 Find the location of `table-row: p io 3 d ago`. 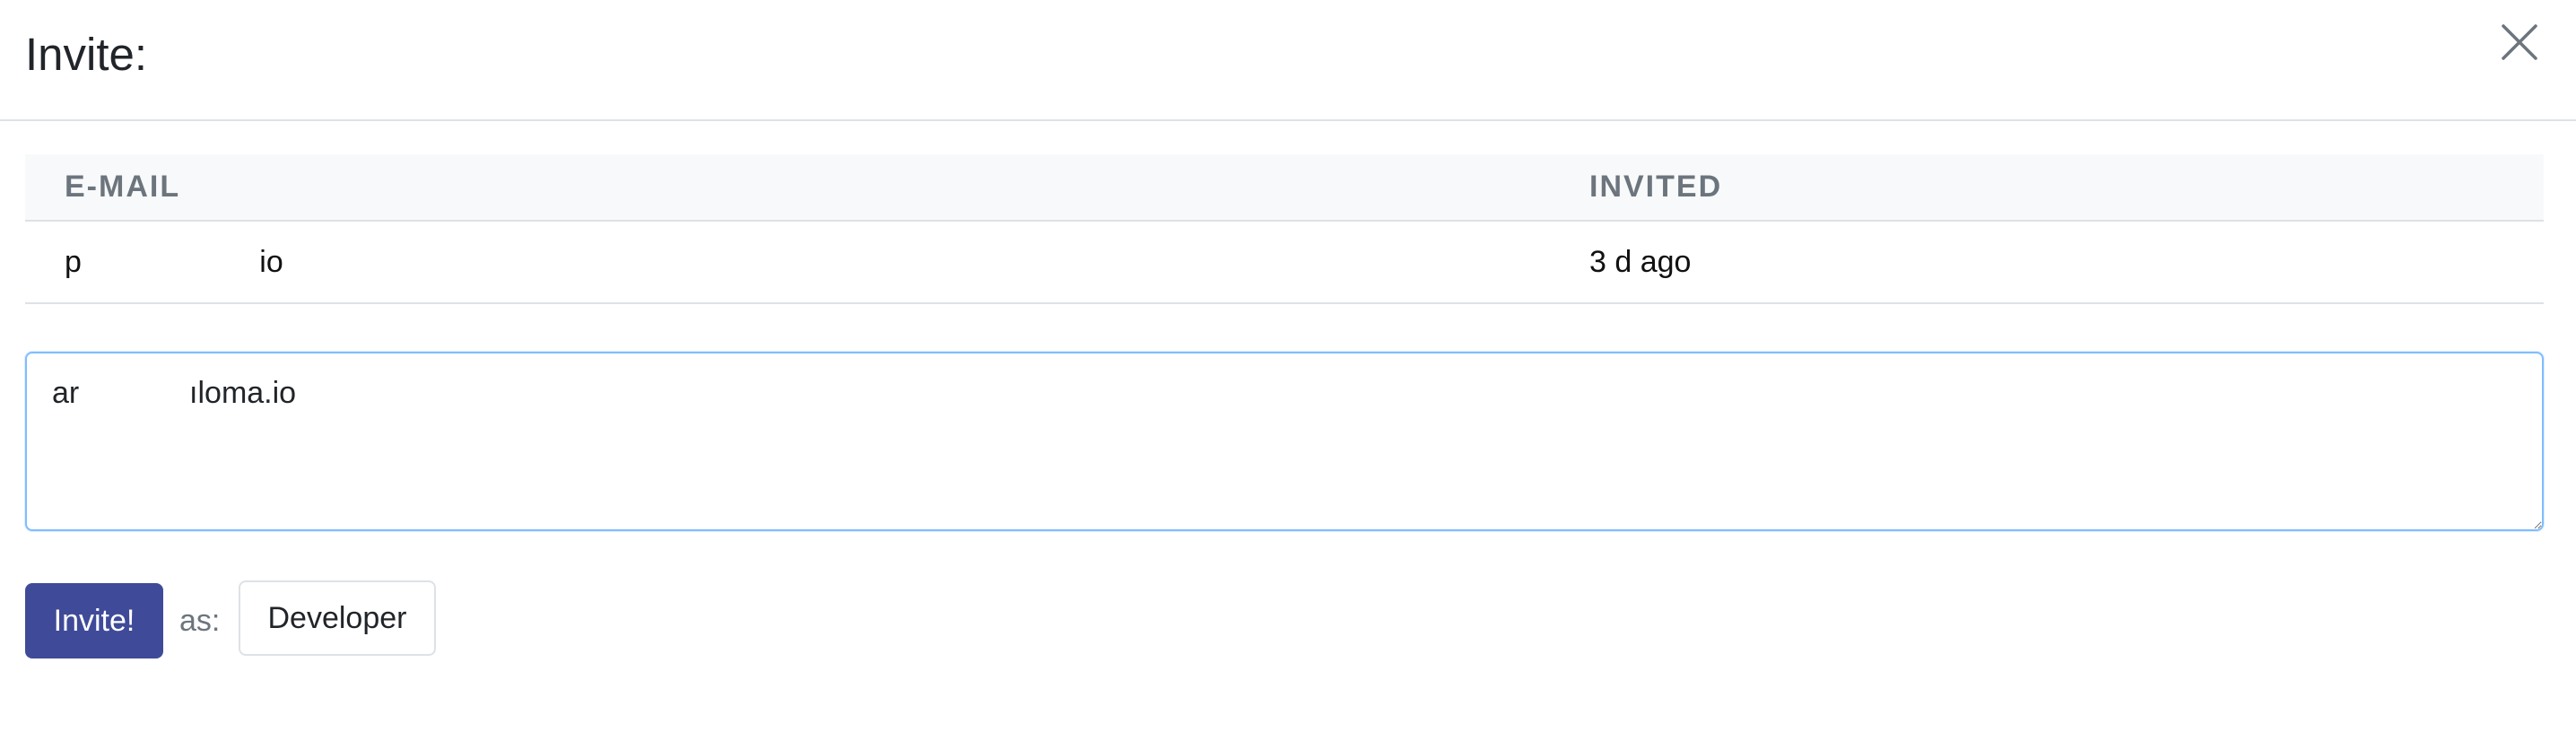

table-row: p io 3 d ago is located at coordinates (1284, 262).